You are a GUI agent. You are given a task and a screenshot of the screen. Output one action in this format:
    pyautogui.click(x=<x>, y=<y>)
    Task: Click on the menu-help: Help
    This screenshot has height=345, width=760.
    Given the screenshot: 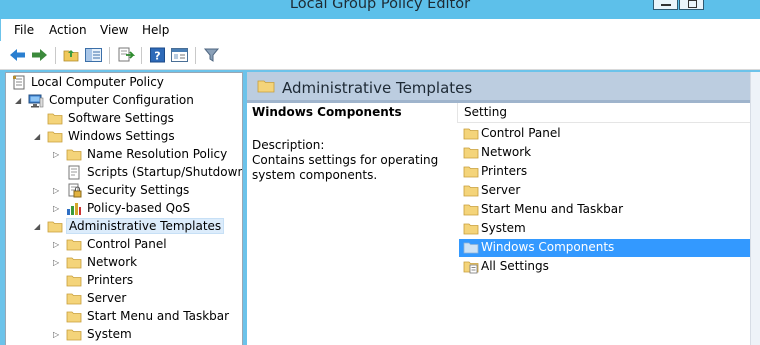 What is the action you would take?
    pyautogui.click(x=155, y=30)
    